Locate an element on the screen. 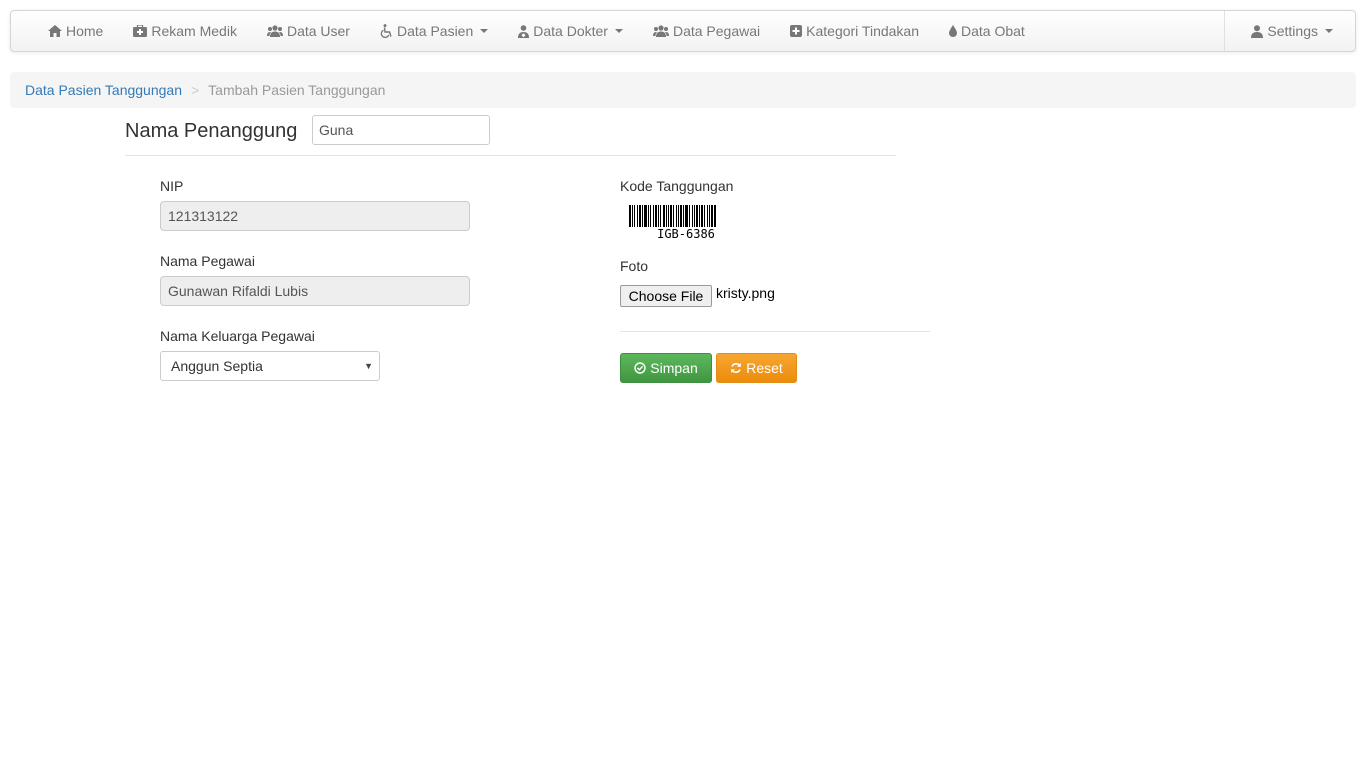  header-divider is located at coordinates (510, 155).